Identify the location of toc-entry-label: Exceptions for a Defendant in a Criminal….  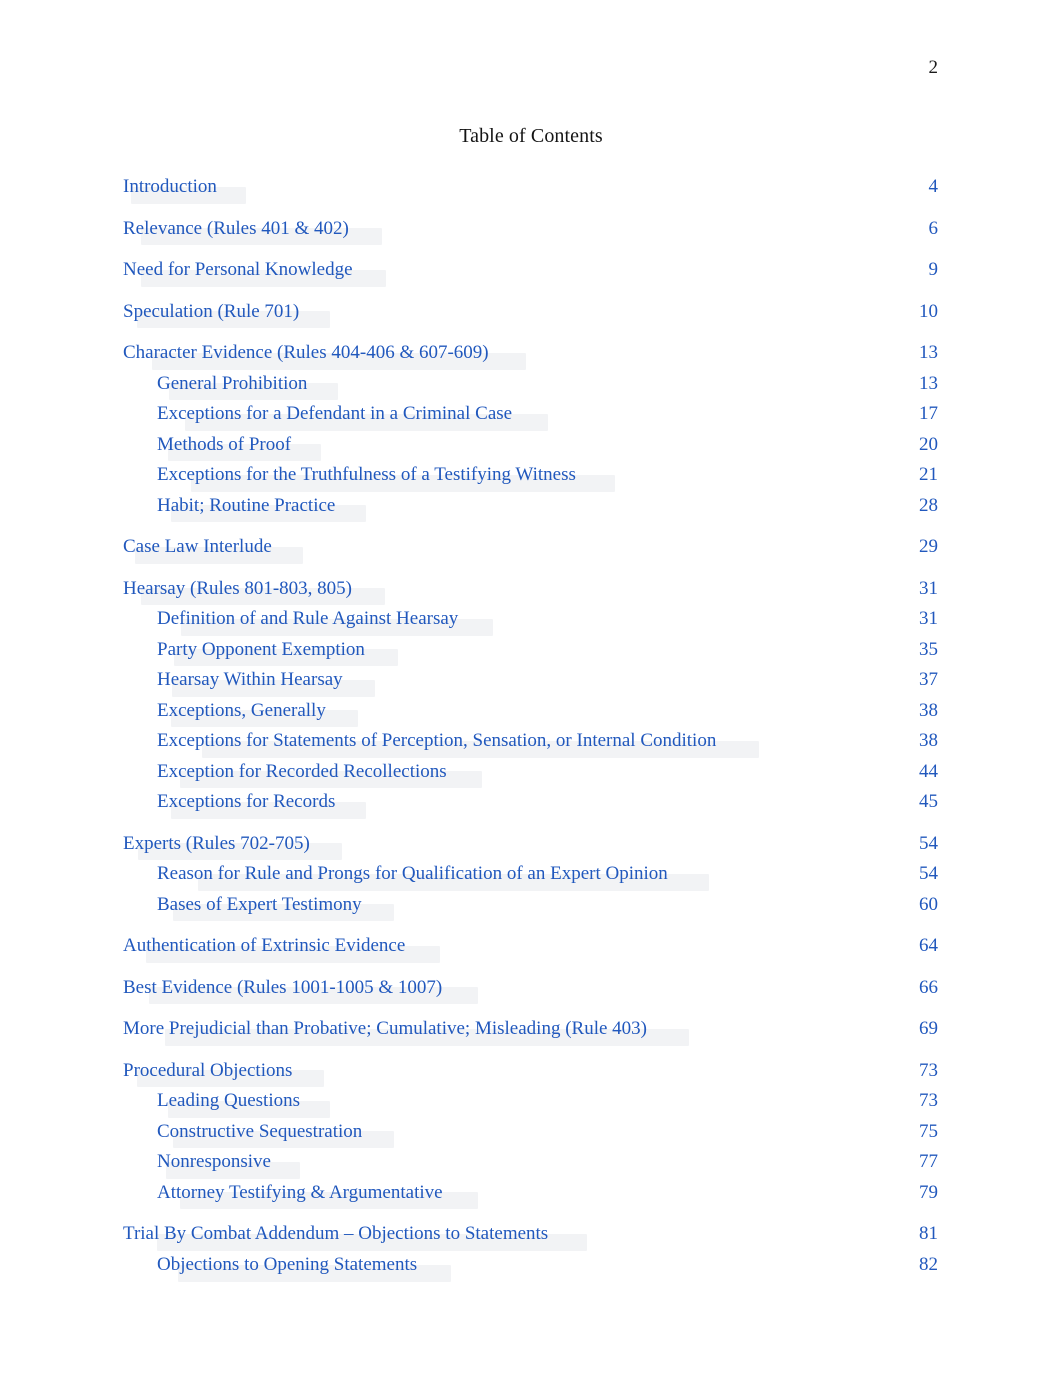
(334, 414).